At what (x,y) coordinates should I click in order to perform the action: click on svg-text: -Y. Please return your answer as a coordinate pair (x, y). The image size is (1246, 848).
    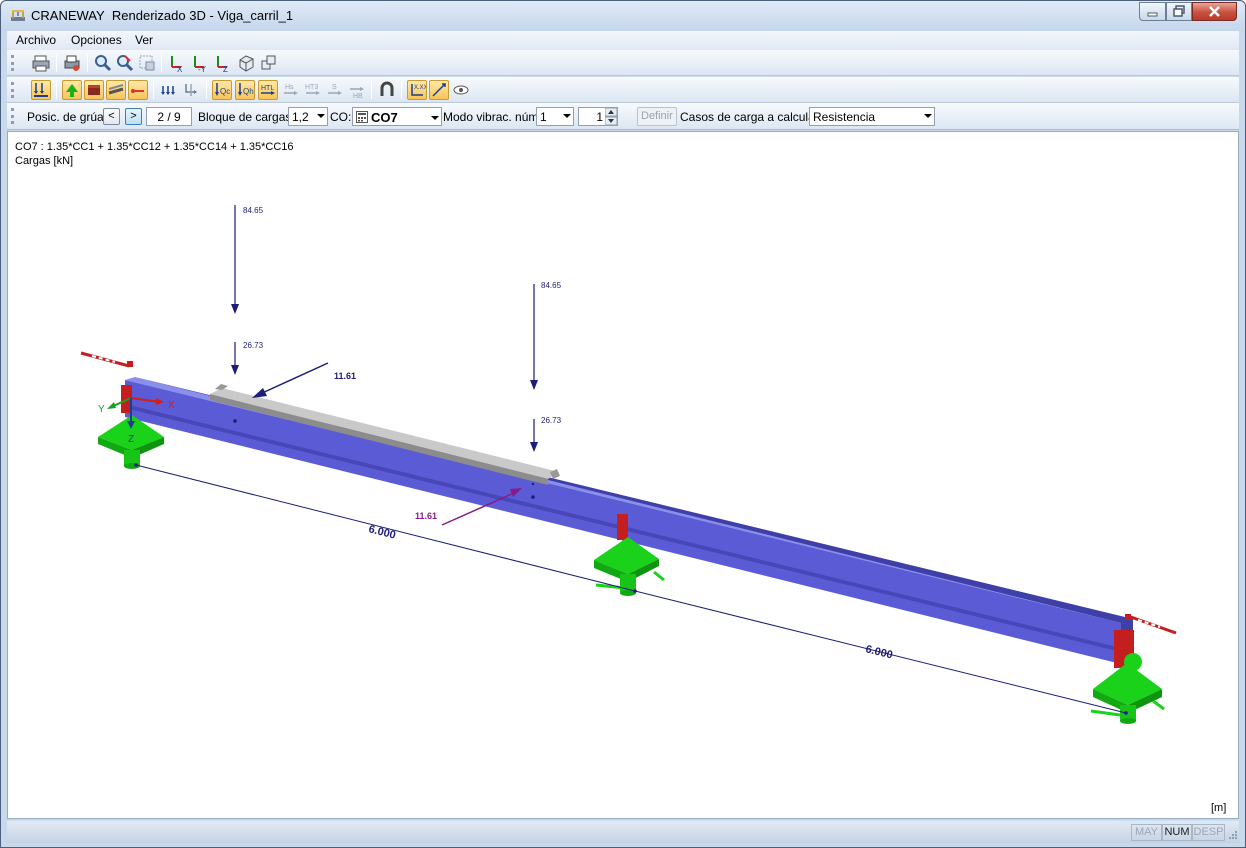
    Looking at the image, I should click on (202, 69).